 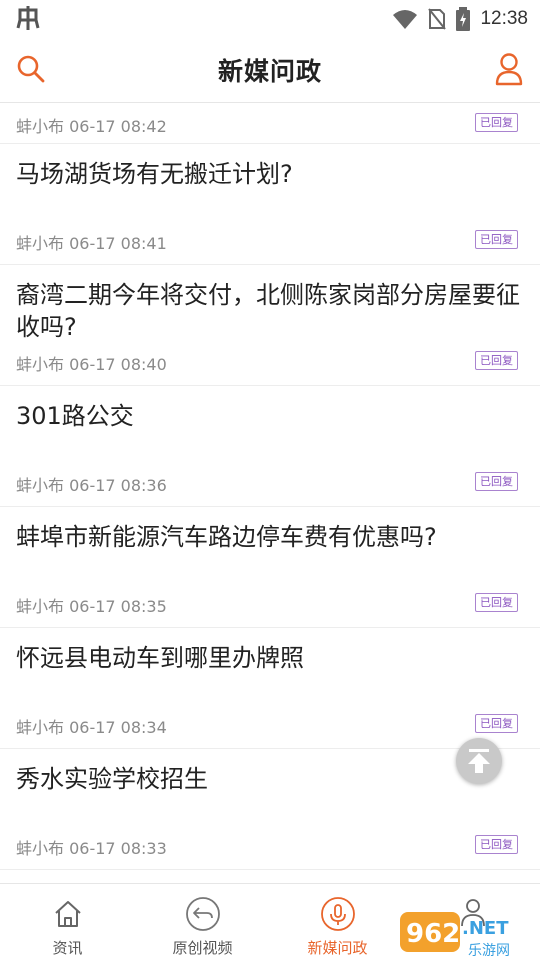 What do you see at coordinates (91, 485) in the screenshot?
I see `item-meta: 蚌小布 06-17 08:36` at bounding box center [91, 485].